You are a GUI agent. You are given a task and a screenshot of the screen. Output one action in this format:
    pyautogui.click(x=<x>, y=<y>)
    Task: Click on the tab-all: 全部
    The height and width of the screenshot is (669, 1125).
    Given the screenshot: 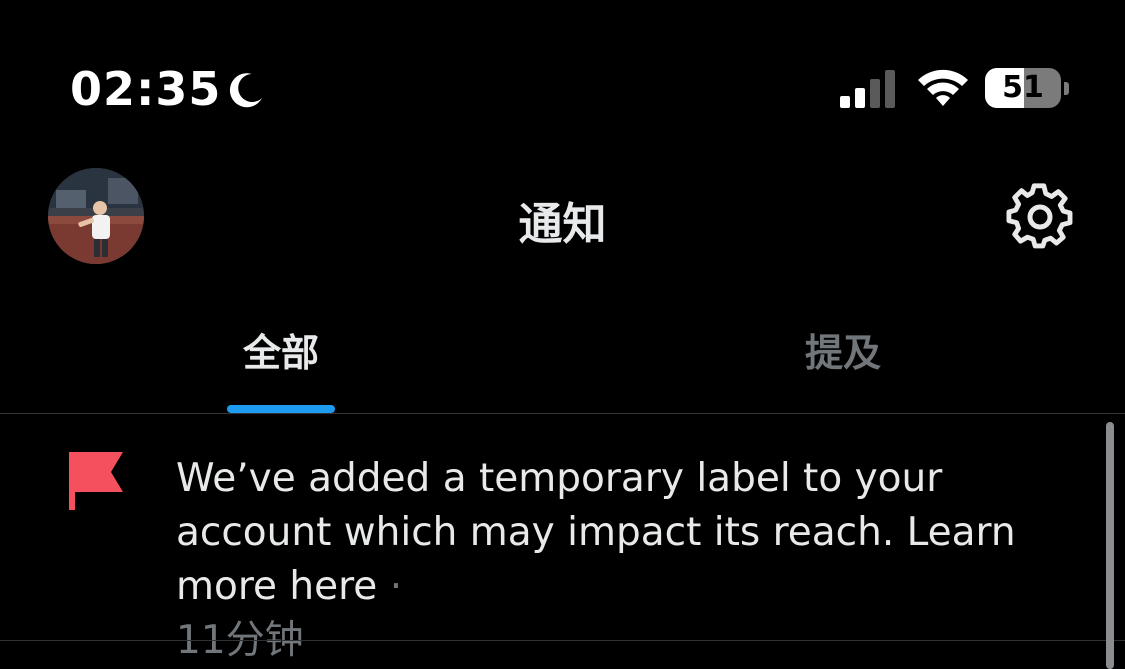 What is the action you would take?
    pyautogui.click(x=281, y=357)
    